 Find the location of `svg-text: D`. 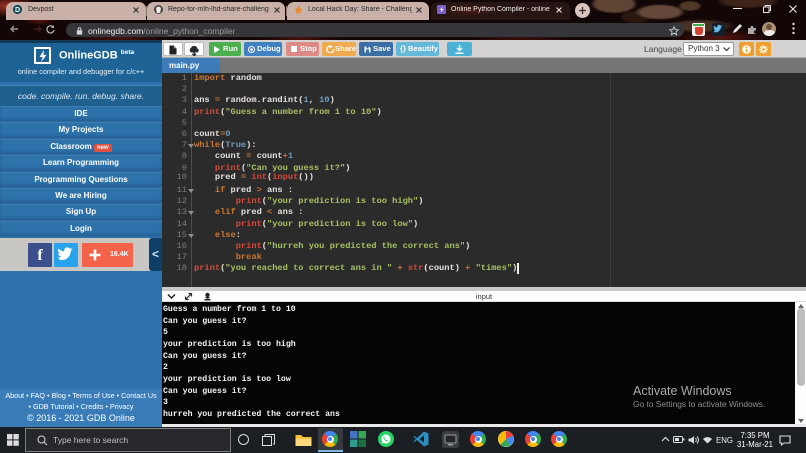

svg-text: D is located at coordinates (17, 10).